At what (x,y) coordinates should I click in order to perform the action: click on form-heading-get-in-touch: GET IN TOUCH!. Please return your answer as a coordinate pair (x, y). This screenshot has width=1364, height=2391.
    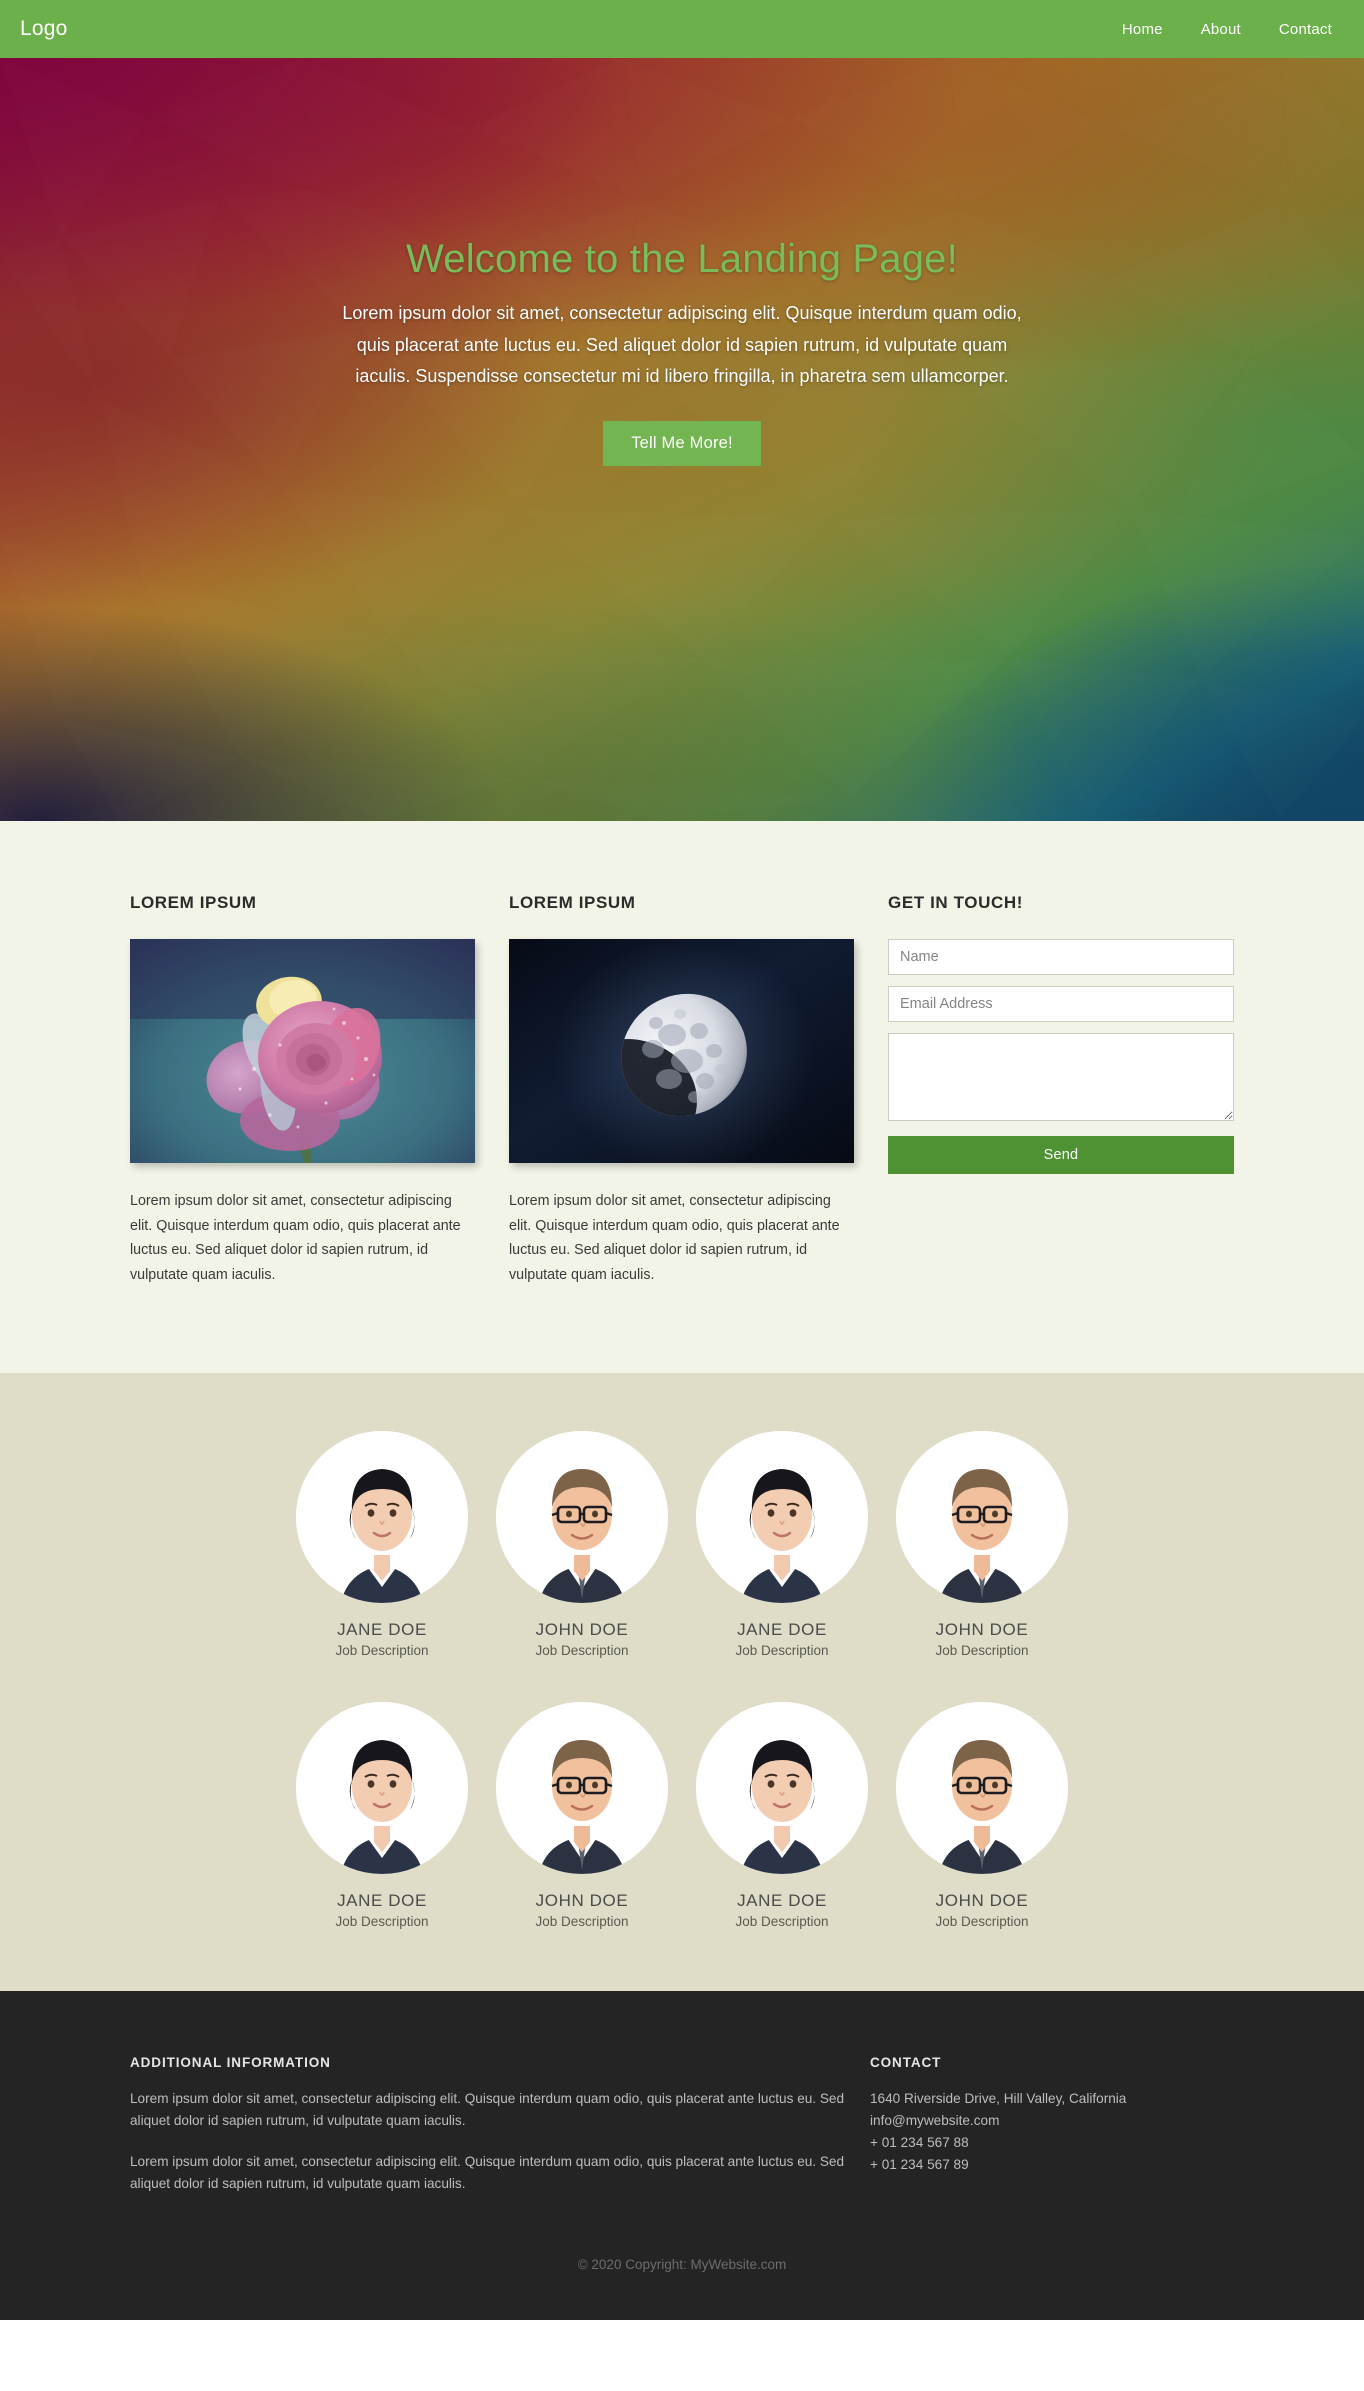
    Looking at the image, I should click on (955, 902).